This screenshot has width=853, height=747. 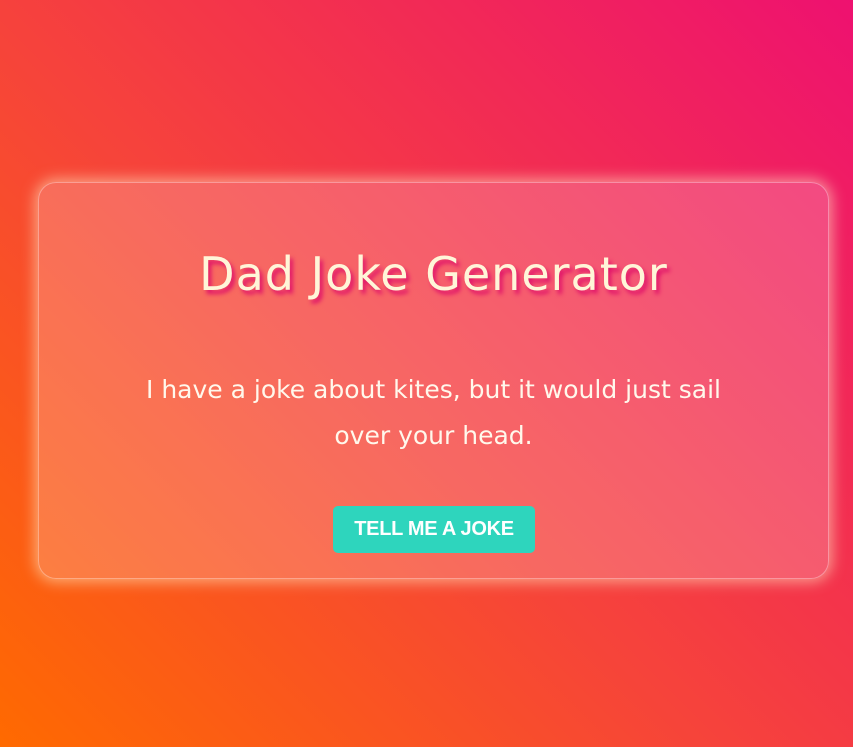 What do you see at coordinates (434, 529) in the screenshot?
I see `tell-joke-button: TELL ME A JOKE` at bounding box center [434, 529].